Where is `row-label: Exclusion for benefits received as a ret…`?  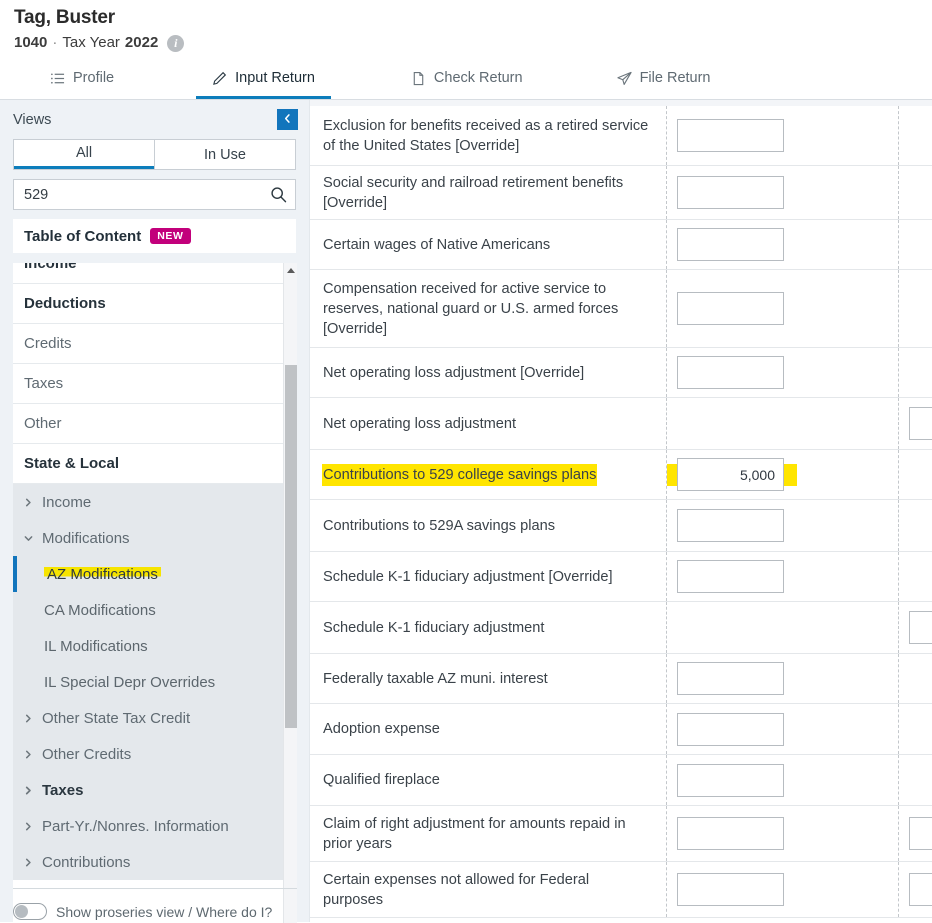 row-label: Exclusion for benefits received as a ret… is located at coordinates (486, 135).